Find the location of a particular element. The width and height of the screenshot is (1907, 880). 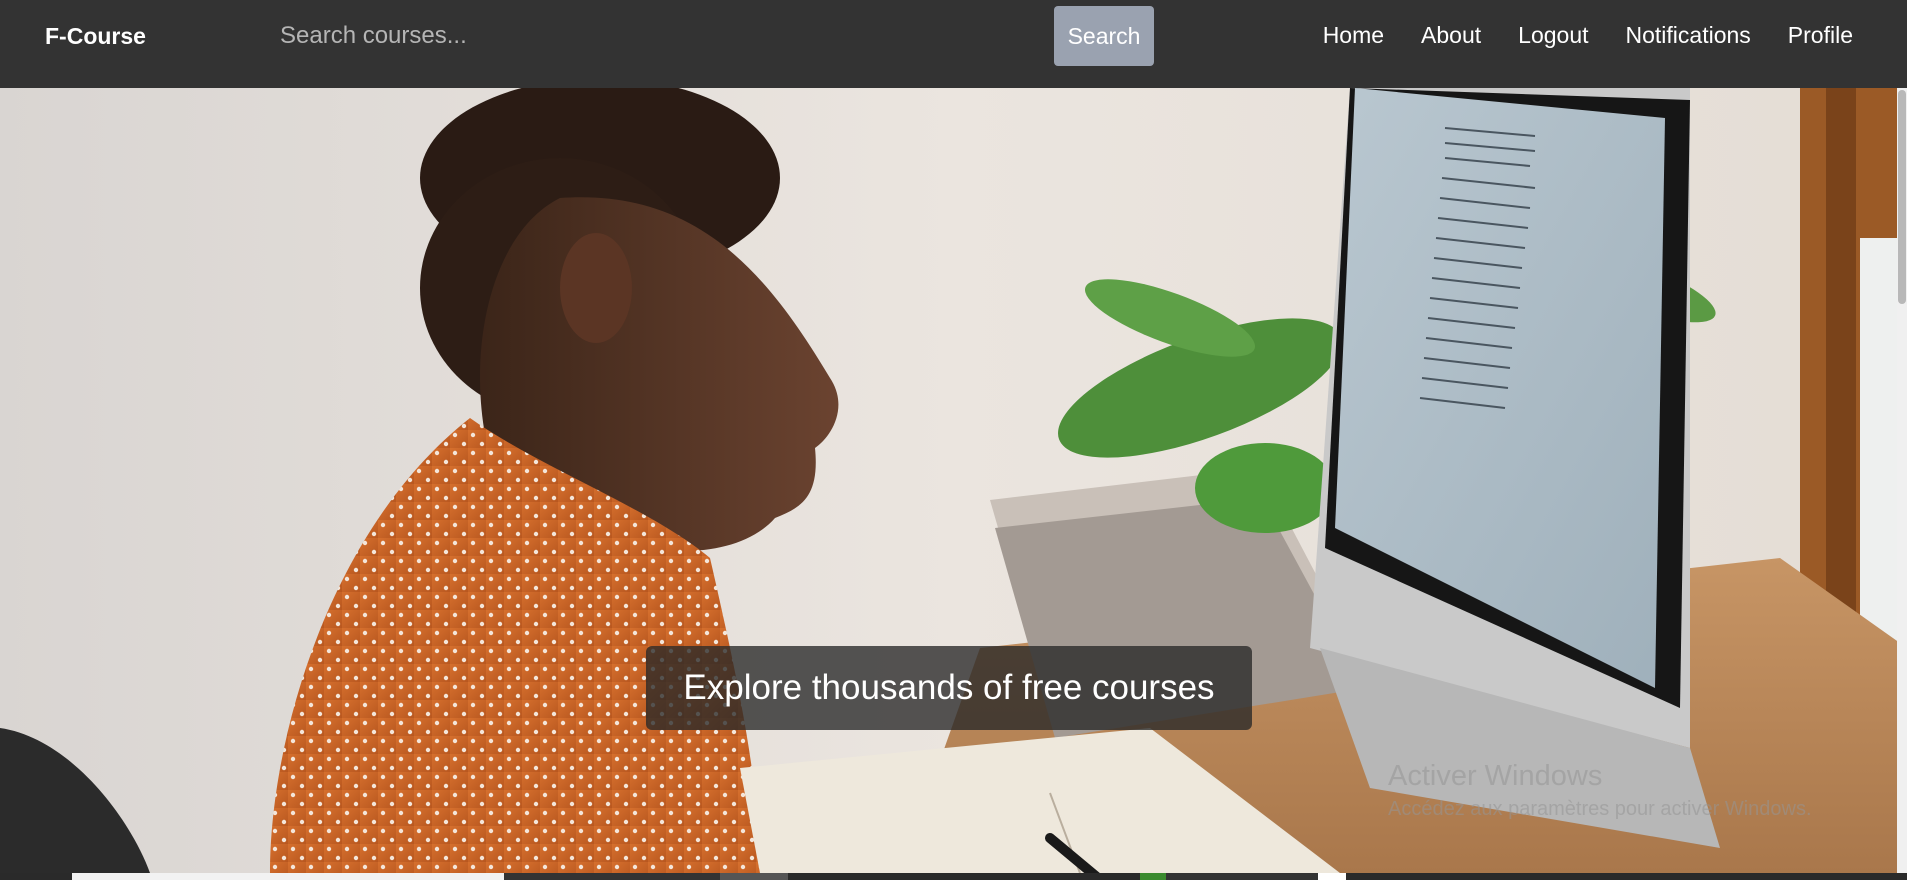

nav-link-home: Home is located at coordinates (1353, 35).